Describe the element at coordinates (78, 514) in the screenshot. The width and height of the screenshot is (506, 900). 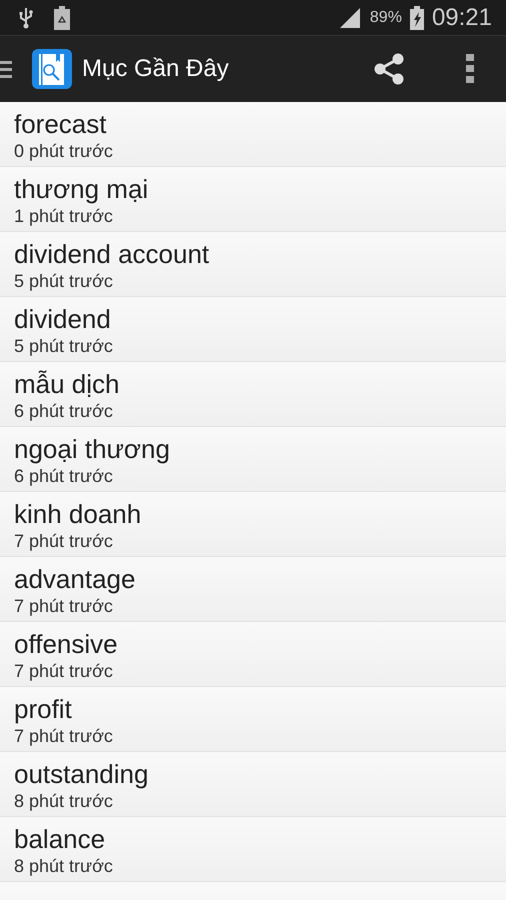
I see `word-text: kinh doanh` at that location.